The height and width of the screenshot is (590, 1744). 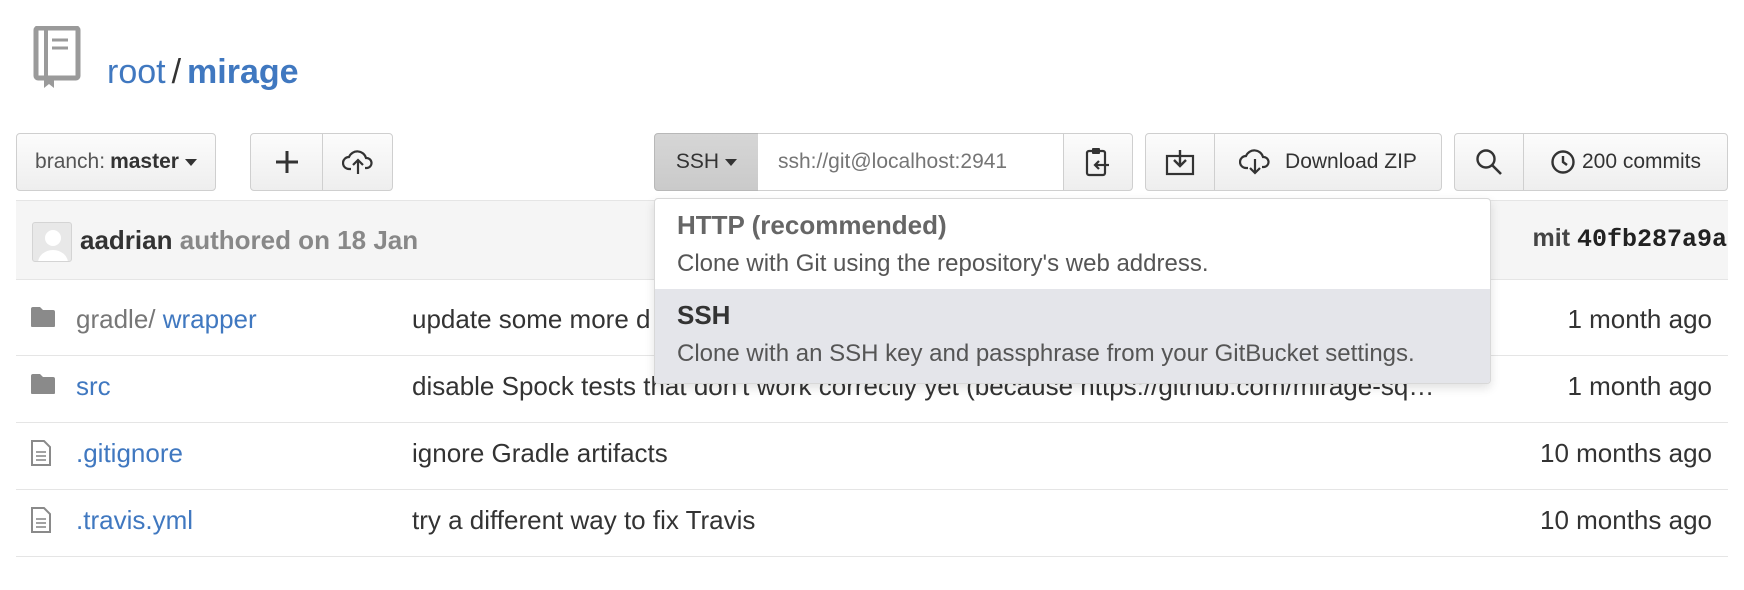 I want to click on commit-authored-date: authored on 18 Jan, so click(x=299, y=240).